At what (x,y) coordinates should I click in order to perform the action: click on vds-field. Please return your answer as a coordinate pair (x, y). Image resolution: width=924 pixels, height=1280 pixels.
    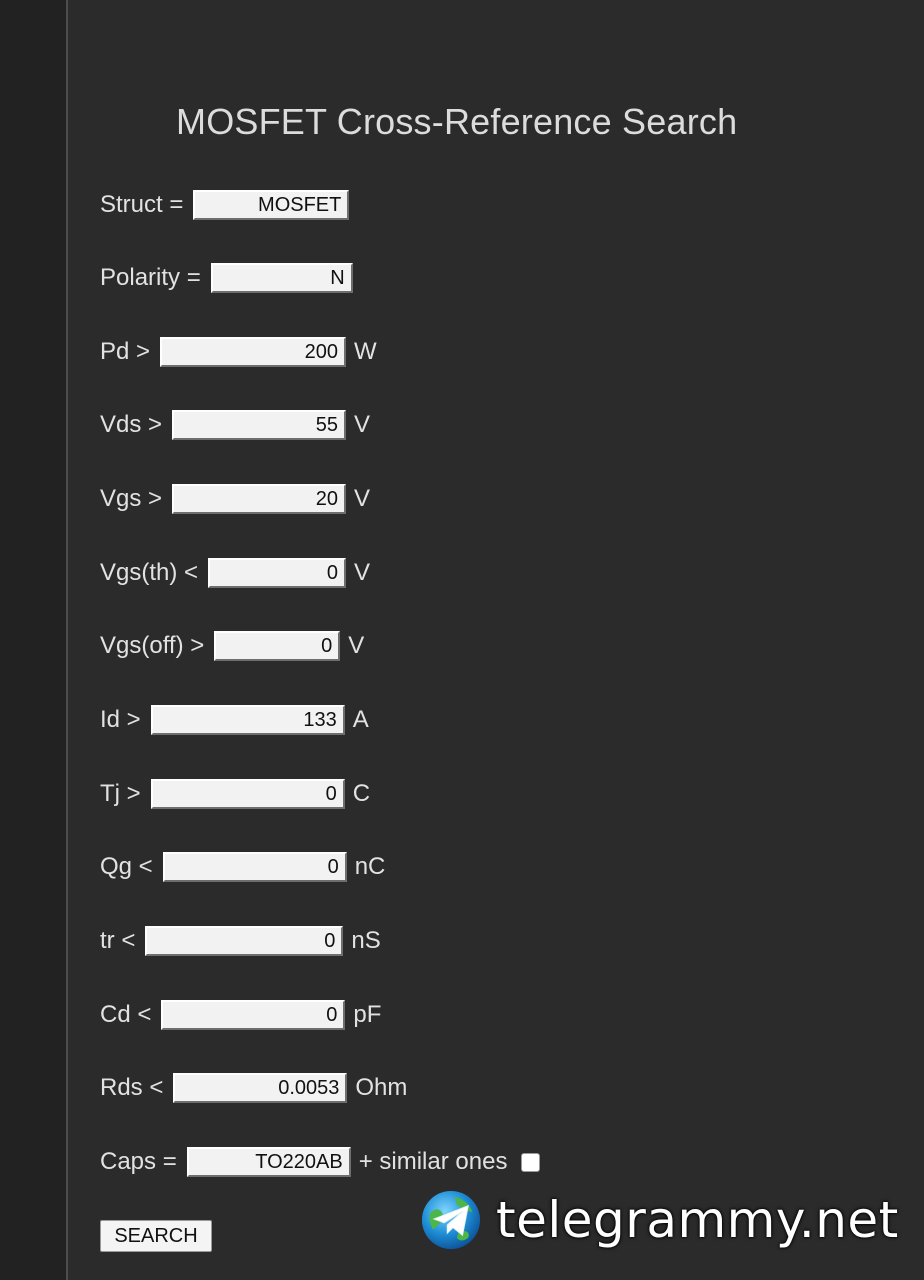
    Looking at the image, I should click on (259, 425).